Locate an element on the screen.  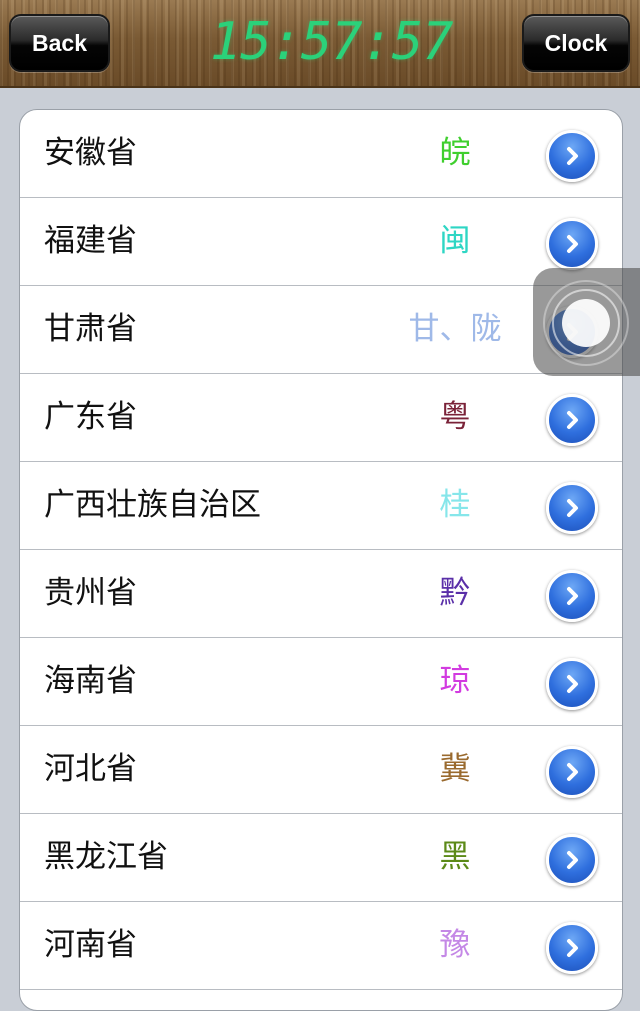
province-name: 广西壮族自治区 is located at coordinates (152, 505).